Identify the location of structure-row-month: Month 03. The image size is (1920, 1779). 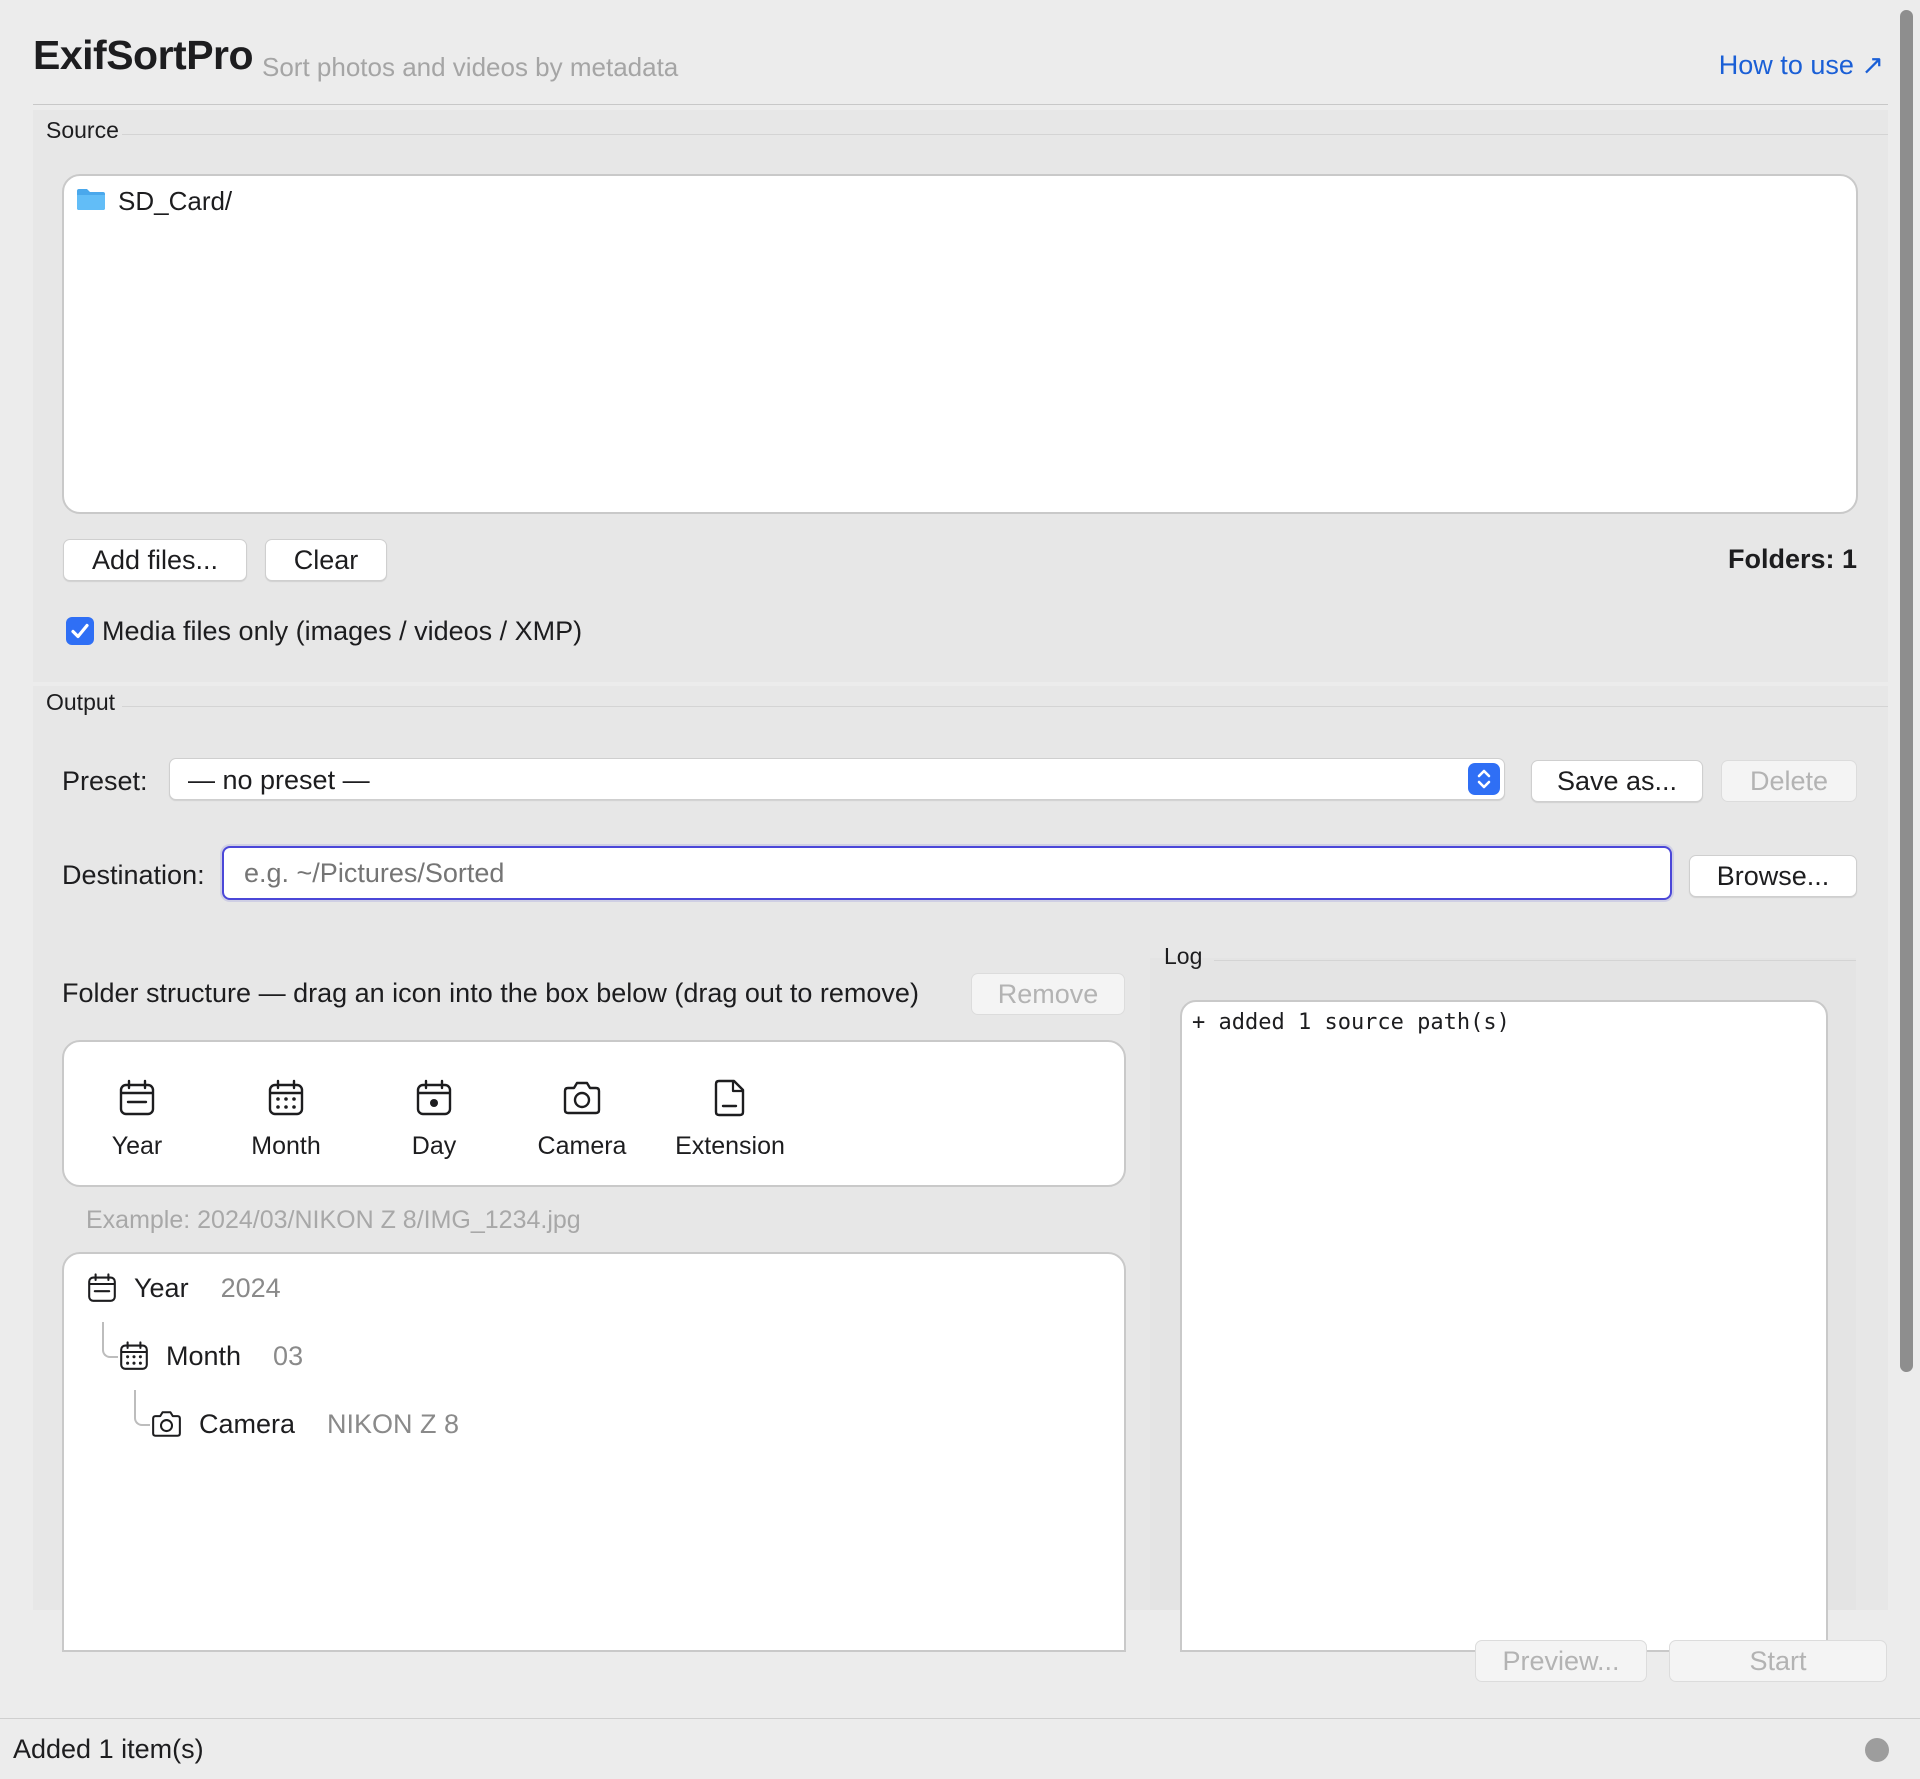
(210, 1356).